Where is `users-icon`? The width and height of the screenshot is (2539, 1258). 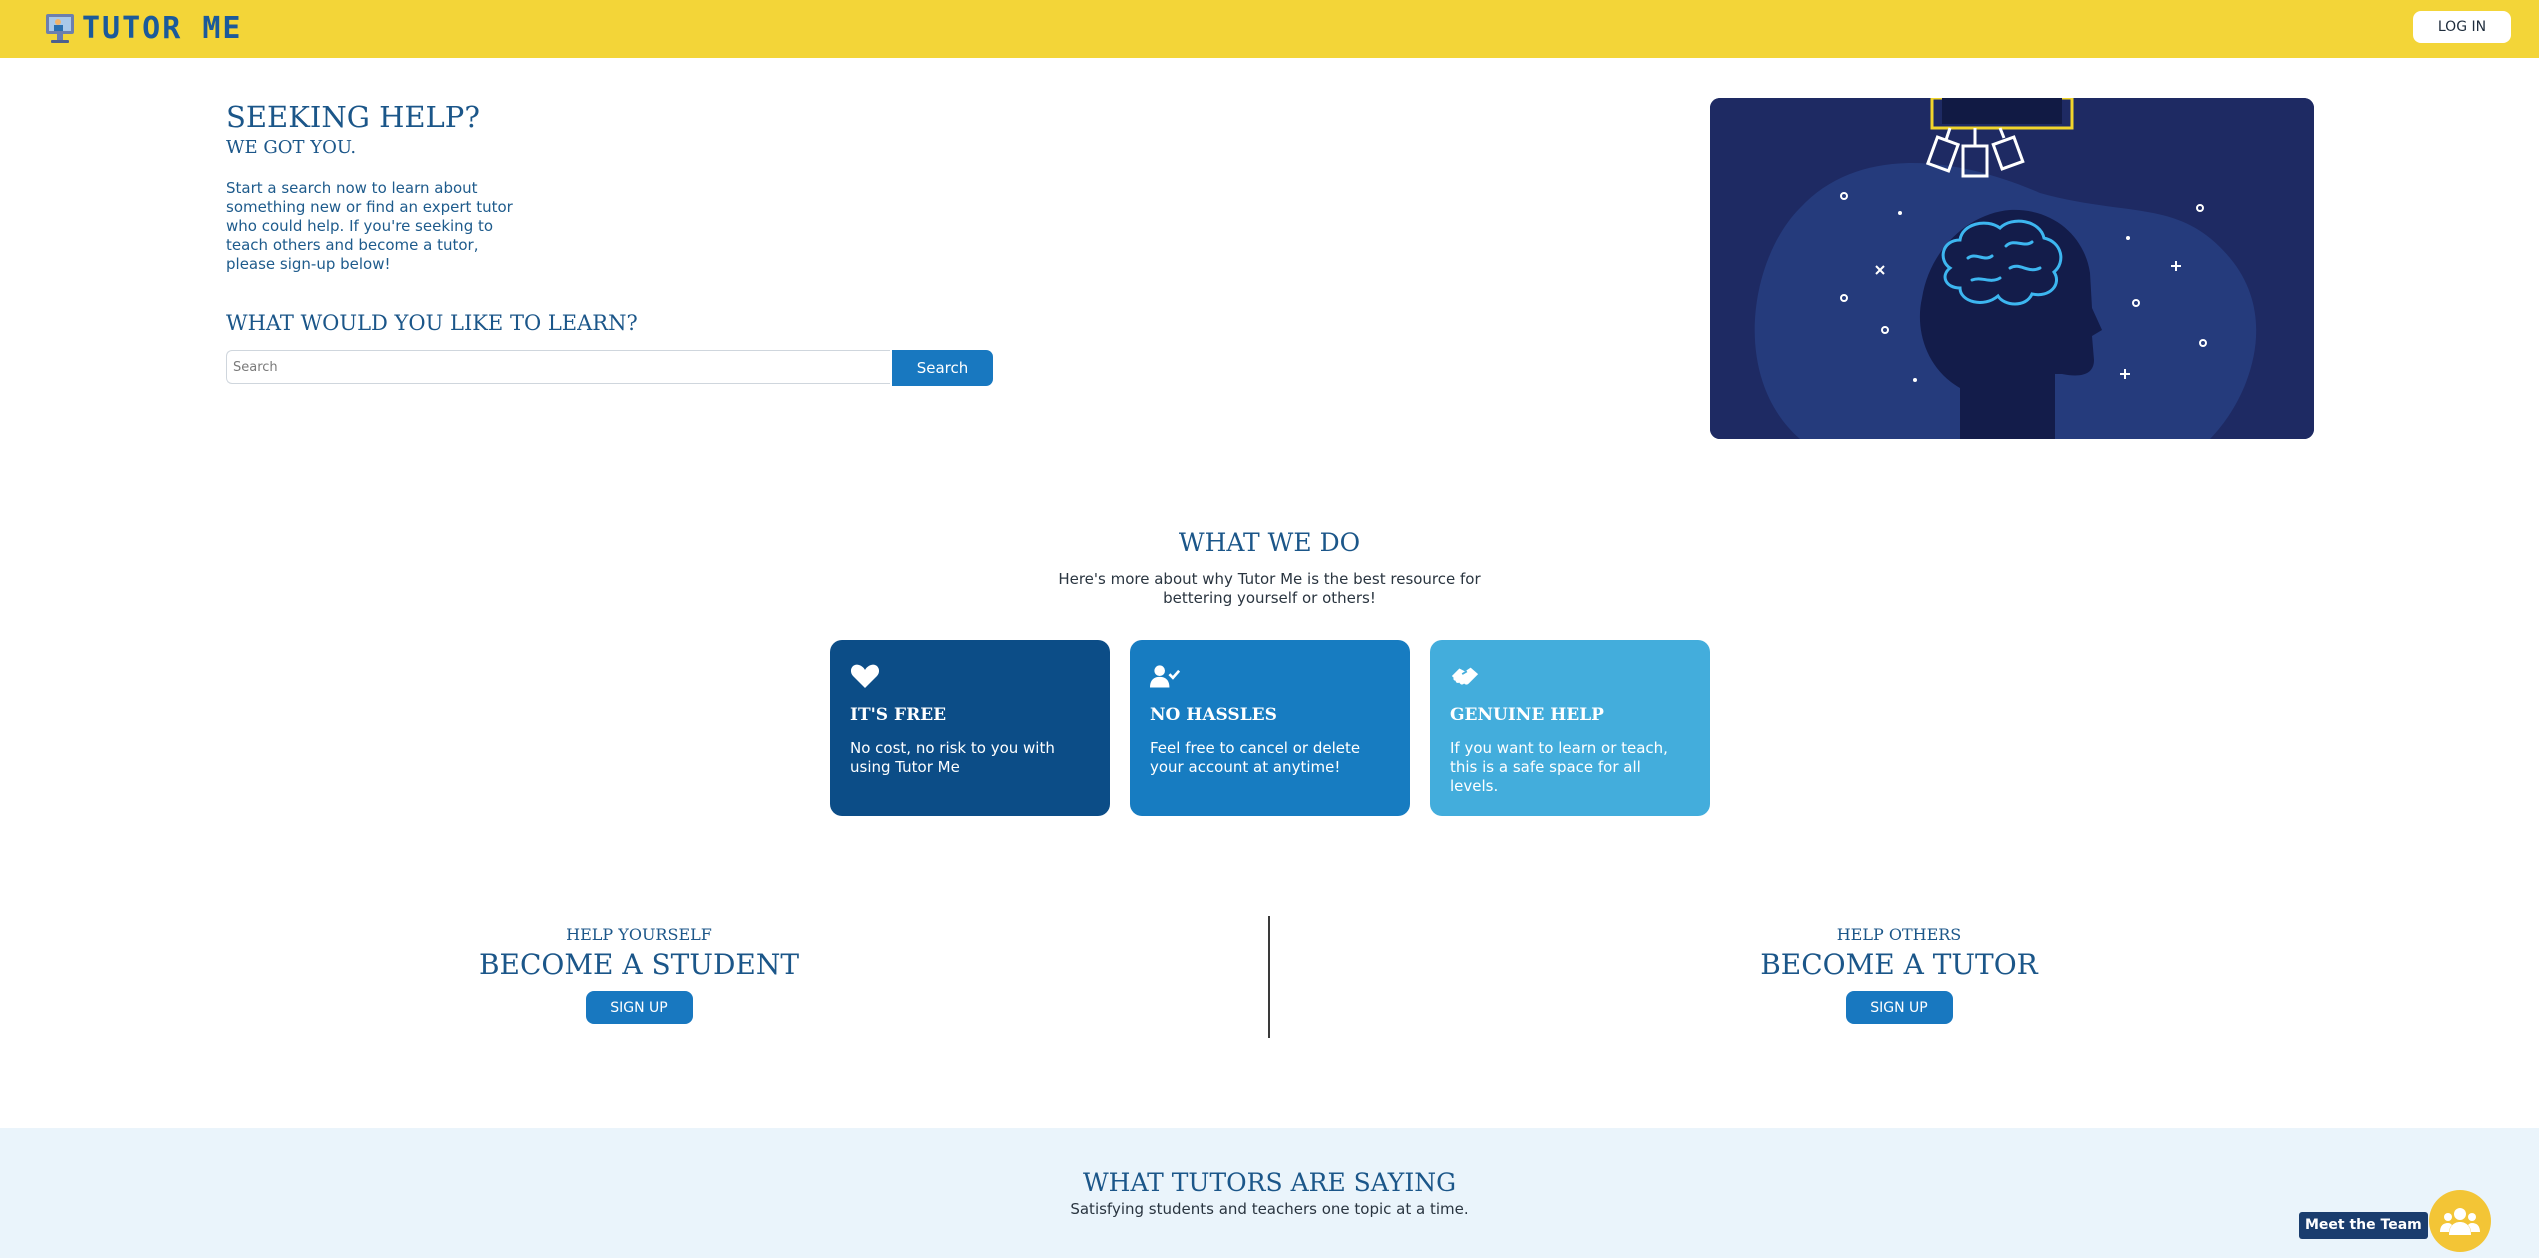
users-icon is located at coordinates (2460, 1221).